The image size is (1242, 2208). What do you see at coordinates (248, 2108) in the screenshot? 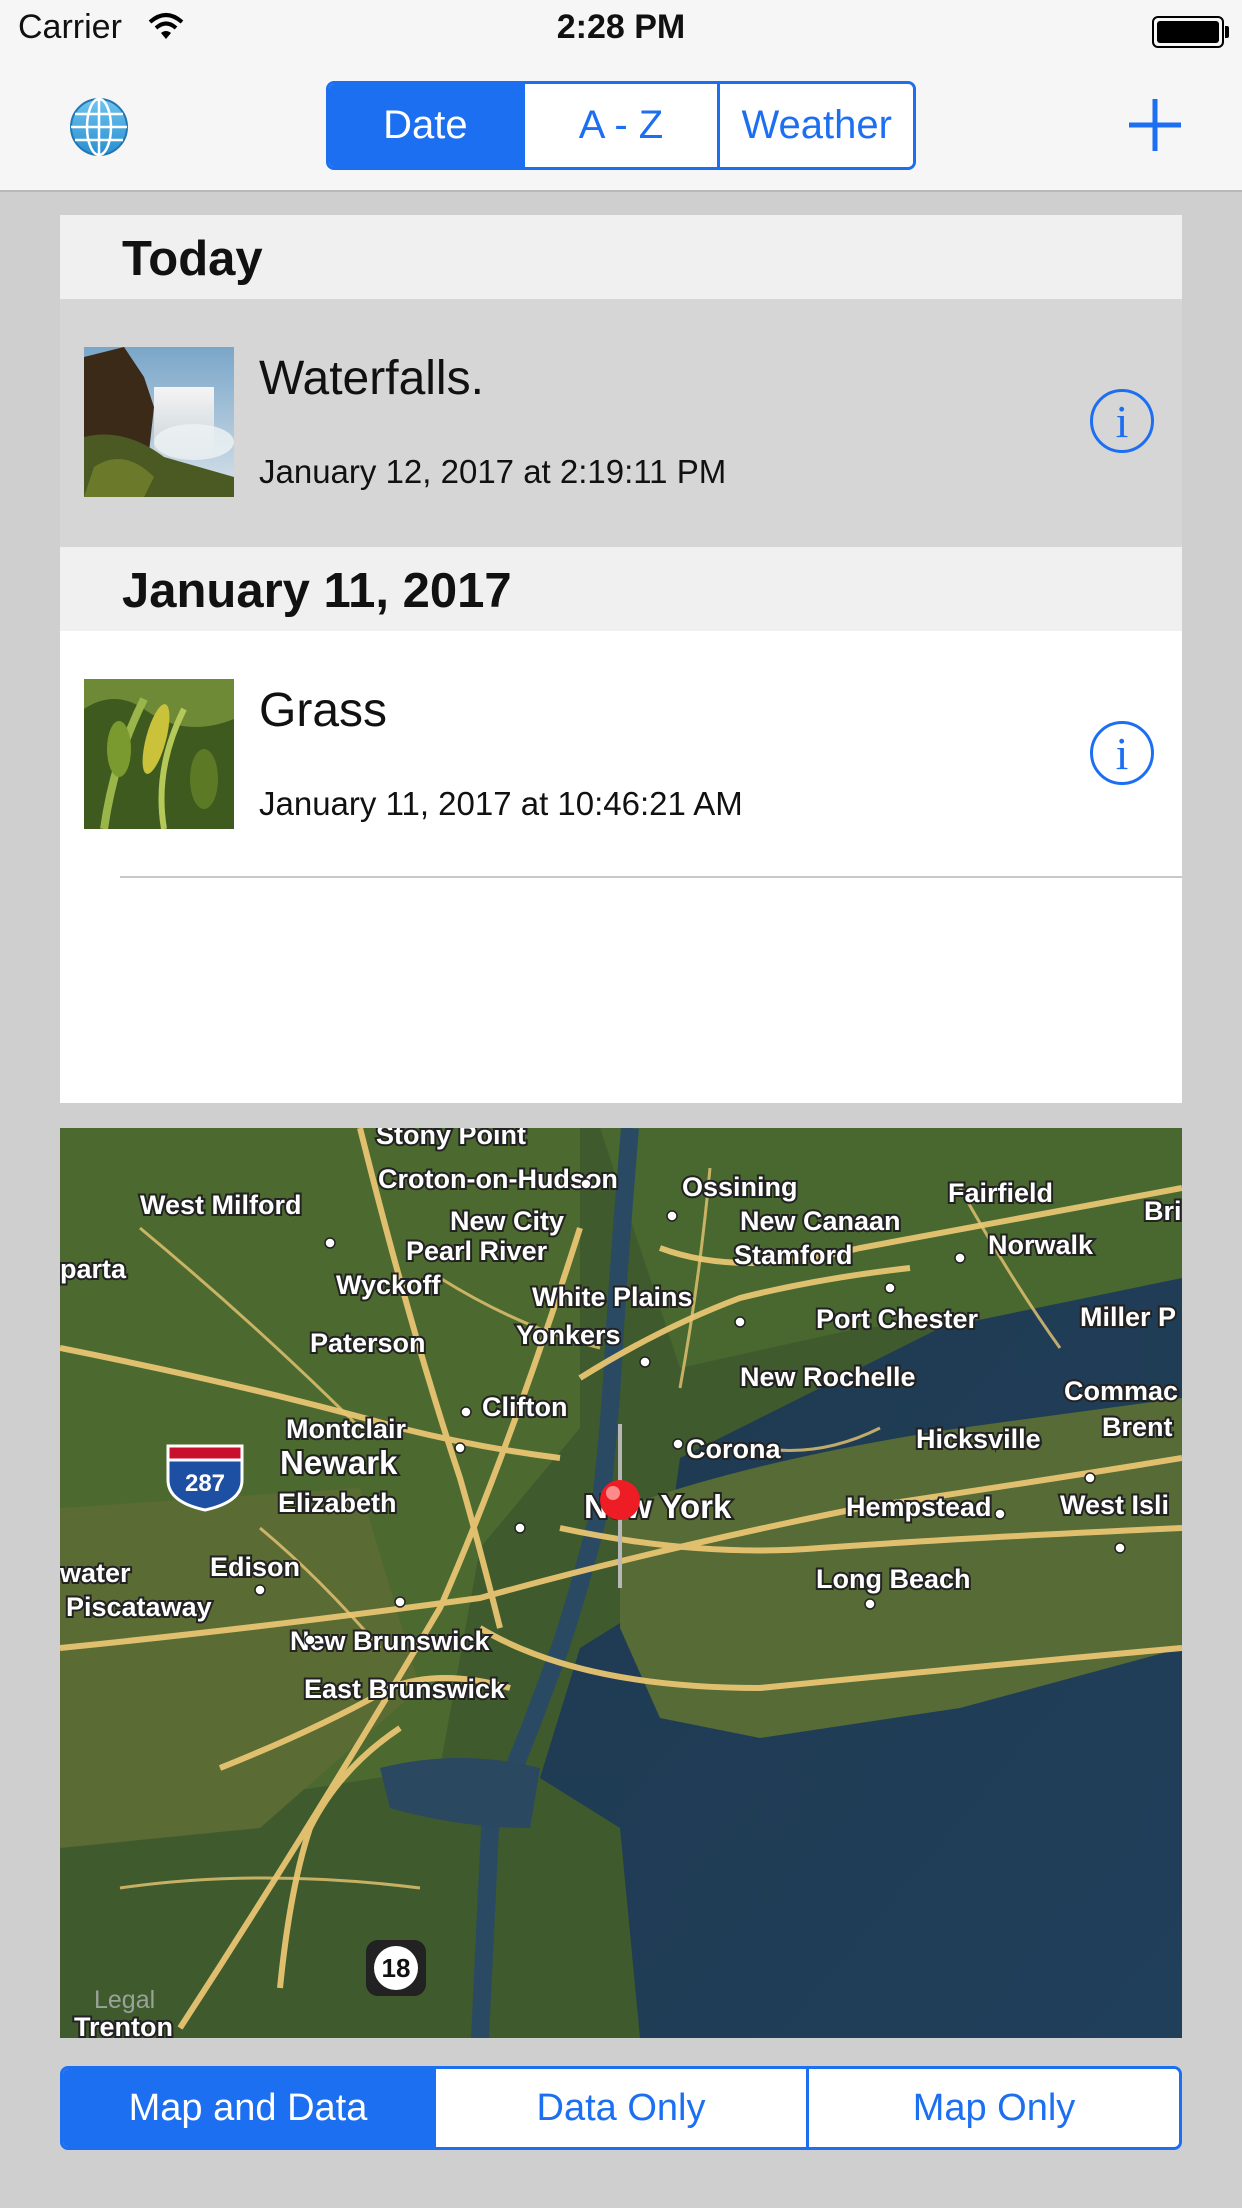
I see `segment-map-and-data: Map and Data` at bounding box center [248, 2108].